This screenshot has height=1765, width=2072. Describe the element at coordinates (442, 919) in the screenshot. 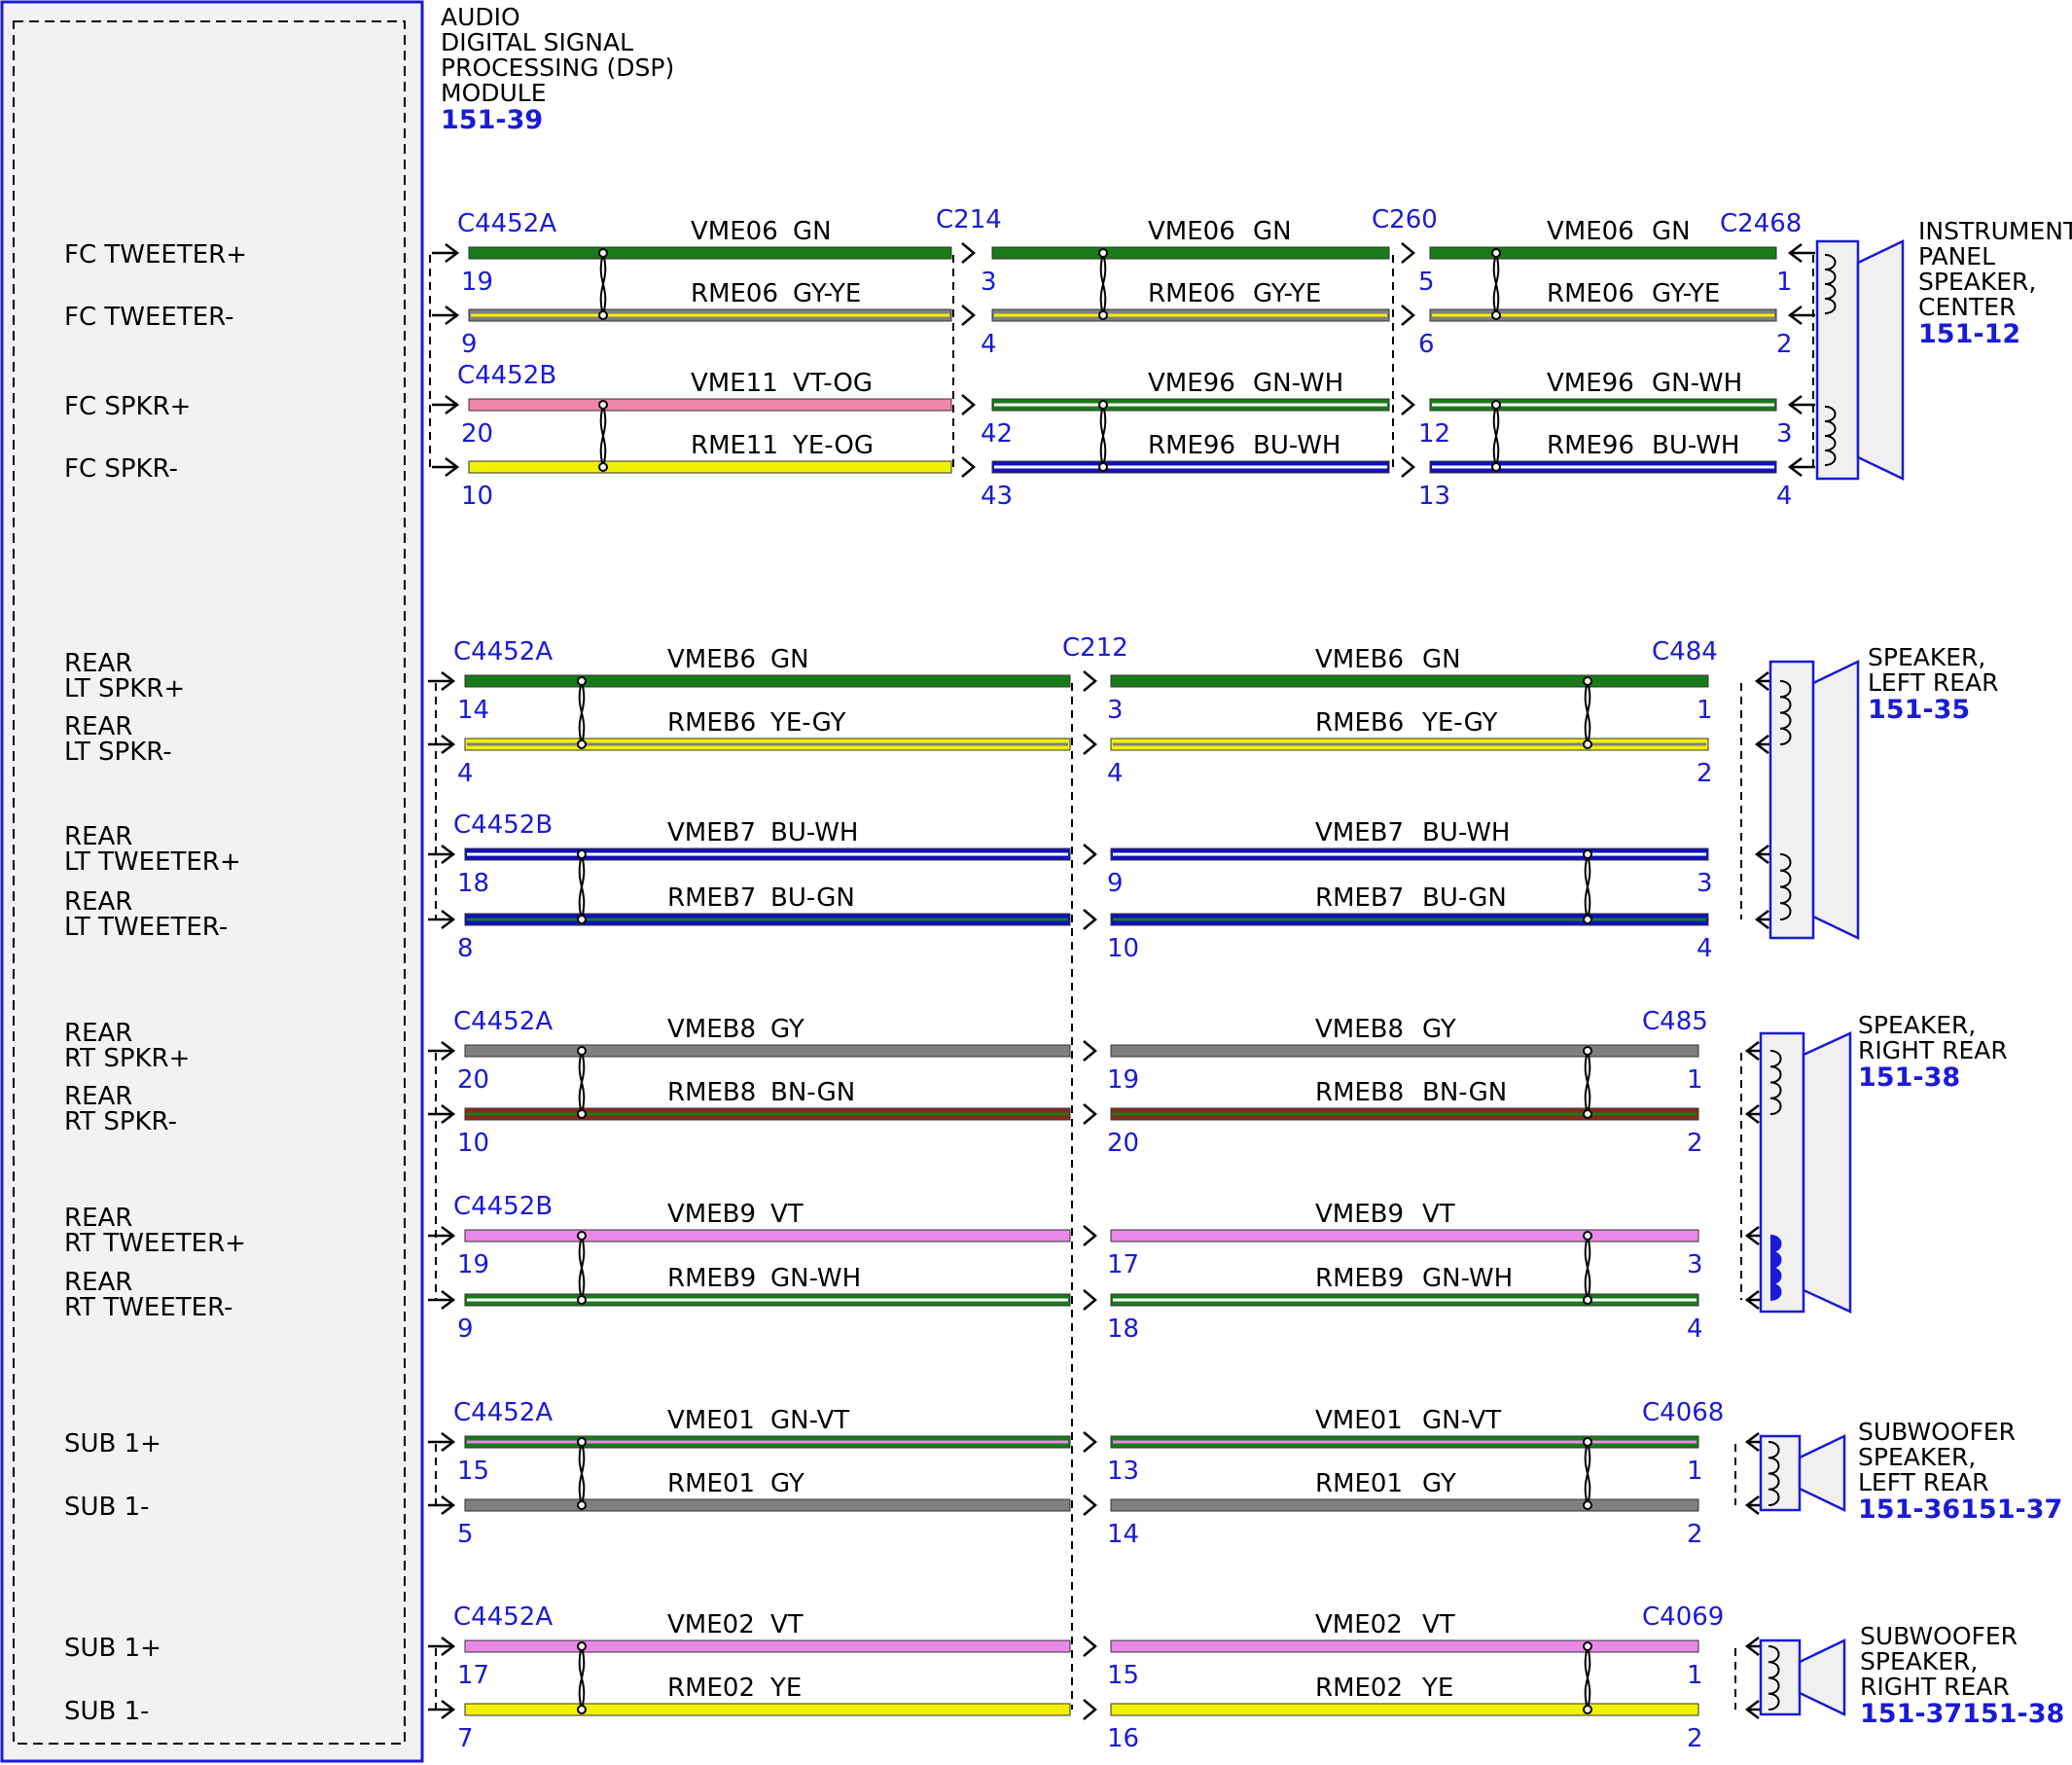

I see `circuit-8-dsp-arrow` at that location.